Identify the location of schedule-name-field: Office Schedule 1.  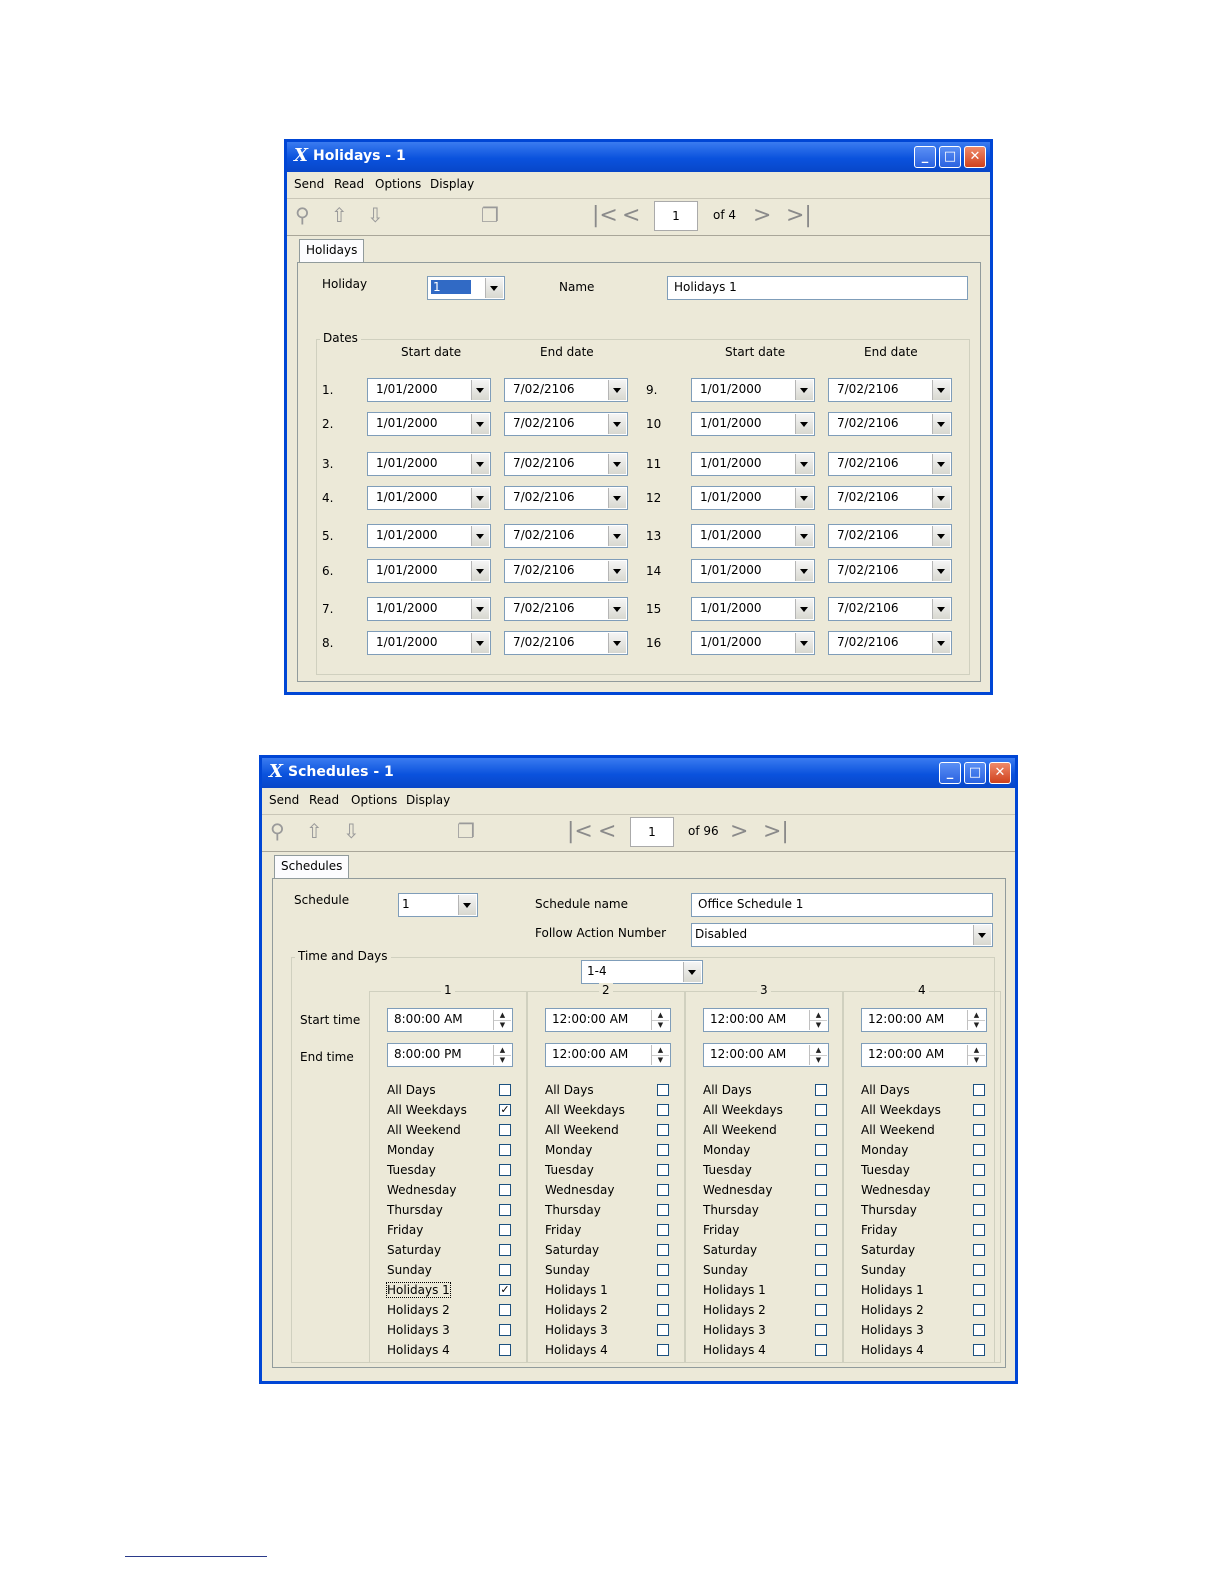
(842, 905).